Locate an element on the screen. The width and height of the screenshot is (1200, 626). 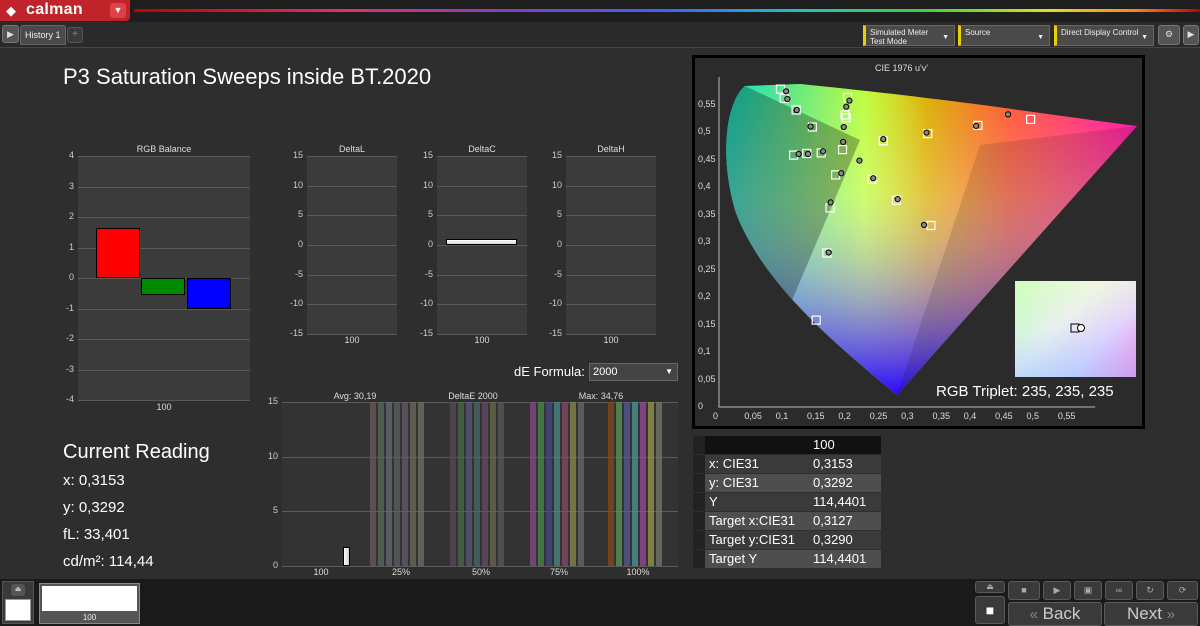
back-button: « Back is located at coordinates (1055, 614).